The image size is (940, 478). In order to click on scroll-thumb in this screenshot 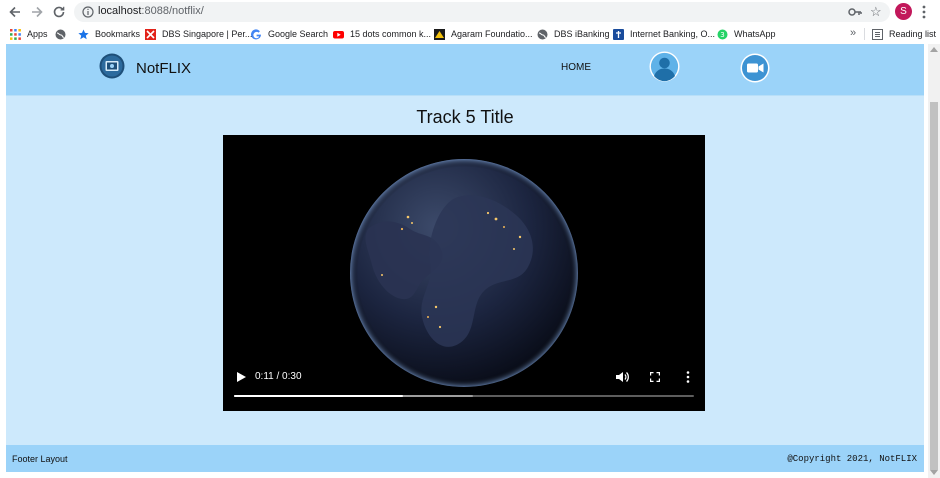, I will do `click(934, 286)`.